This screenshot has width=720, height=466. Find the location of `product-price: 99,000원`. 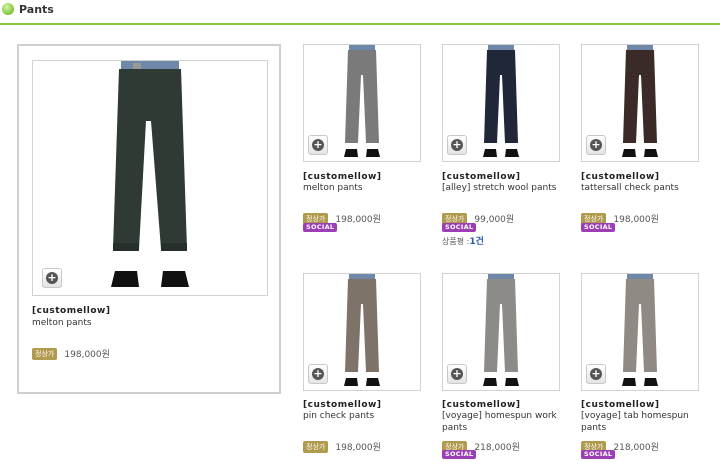

product-price: 99,000원 is located at coordinates (494, 220).